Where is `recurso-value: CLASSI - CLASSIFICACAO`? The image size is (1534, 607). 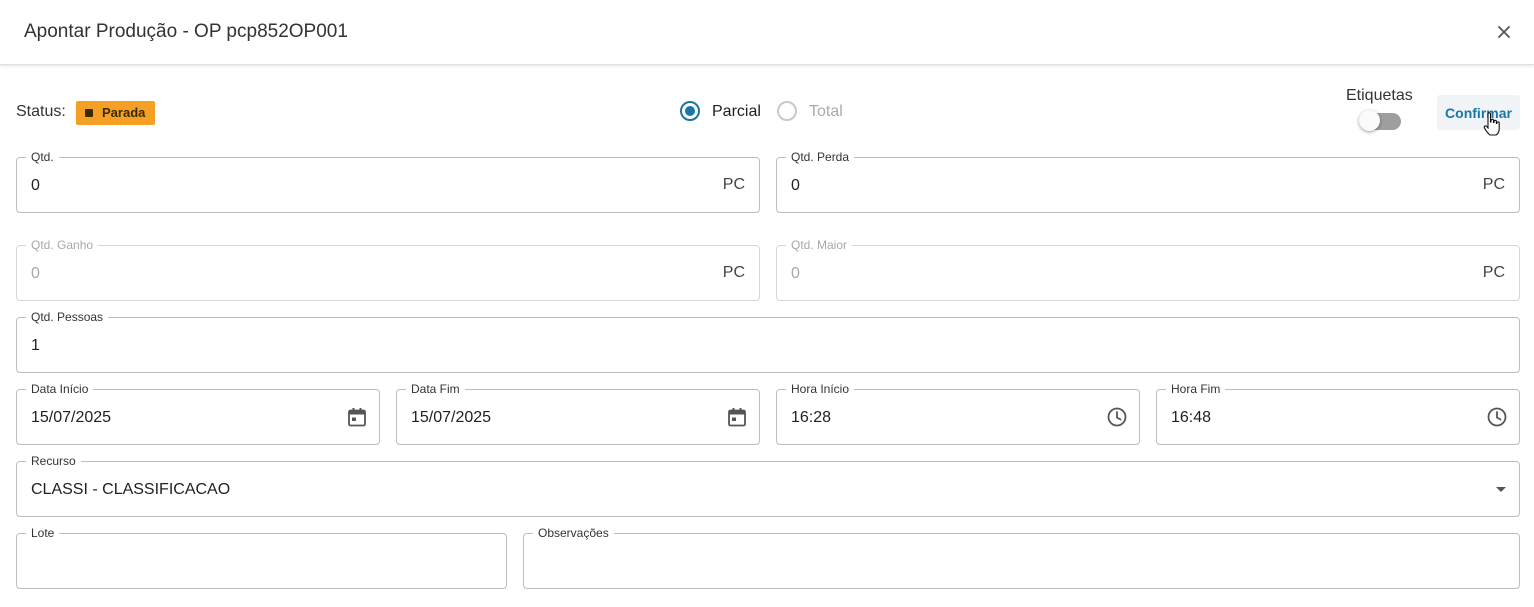 recurso-value: CLASSI - CLASSIFICACAO is located at coordinates (130, 490).